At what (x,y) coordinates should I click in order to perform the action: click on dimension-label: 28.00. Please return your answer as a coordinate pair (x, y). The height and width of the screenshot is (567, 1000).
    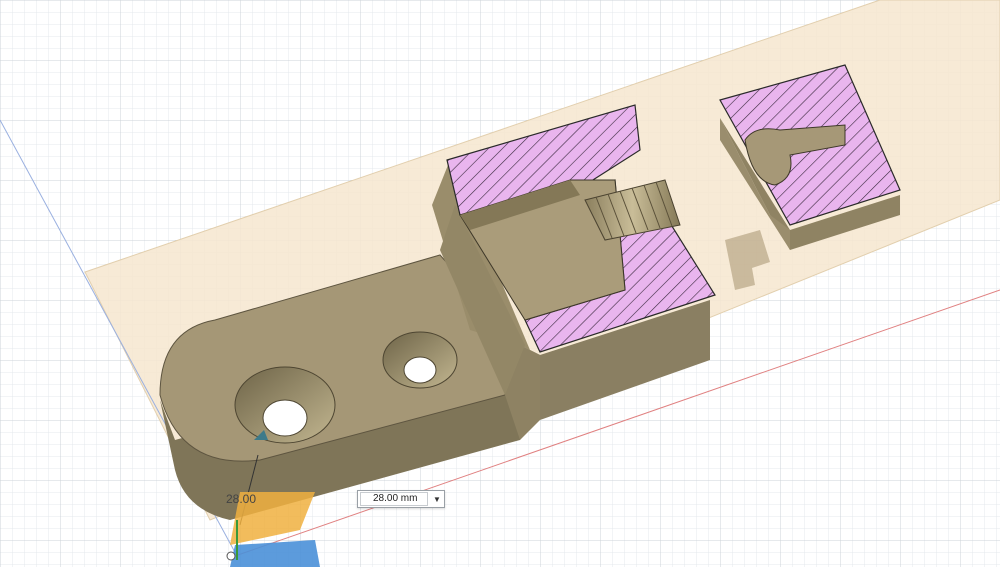
    Looking at the image, I should click on (241, 499).